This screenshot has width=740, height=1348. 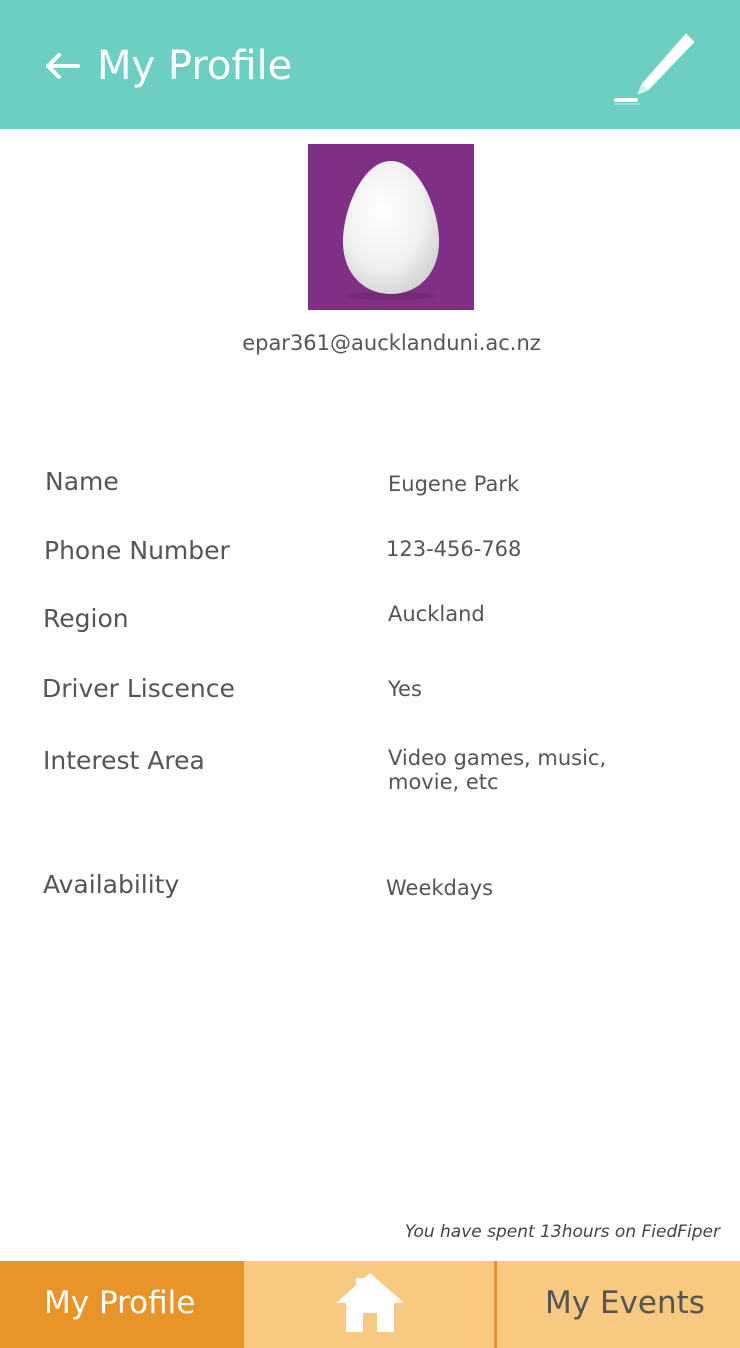 I want to click on phone-value: 123-456-768, so click(x=454, y=549).